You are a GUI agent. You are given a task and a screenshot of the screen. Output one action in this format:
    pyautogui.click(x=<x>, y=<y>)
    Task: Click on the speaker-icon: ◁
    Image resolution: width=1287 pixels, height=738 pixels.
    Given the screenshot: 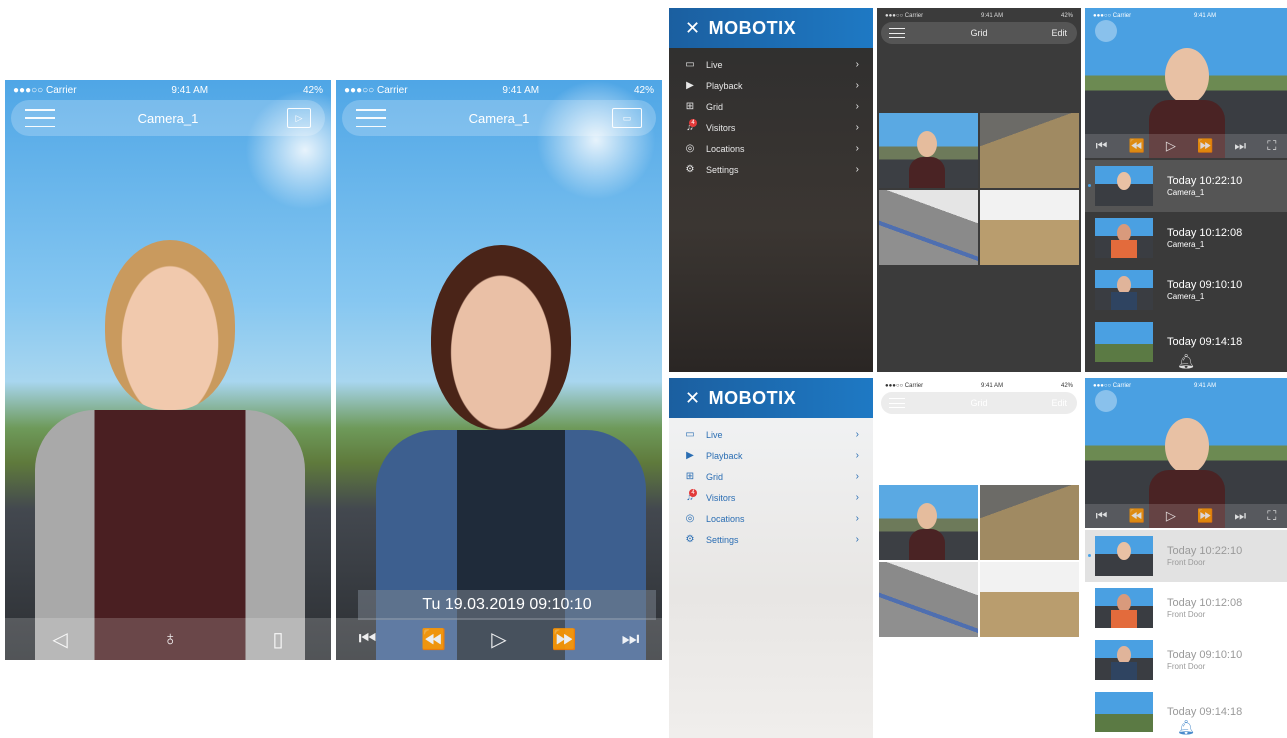 What is the action you would take?
    pyautogui.click(x=59, y=639)
    